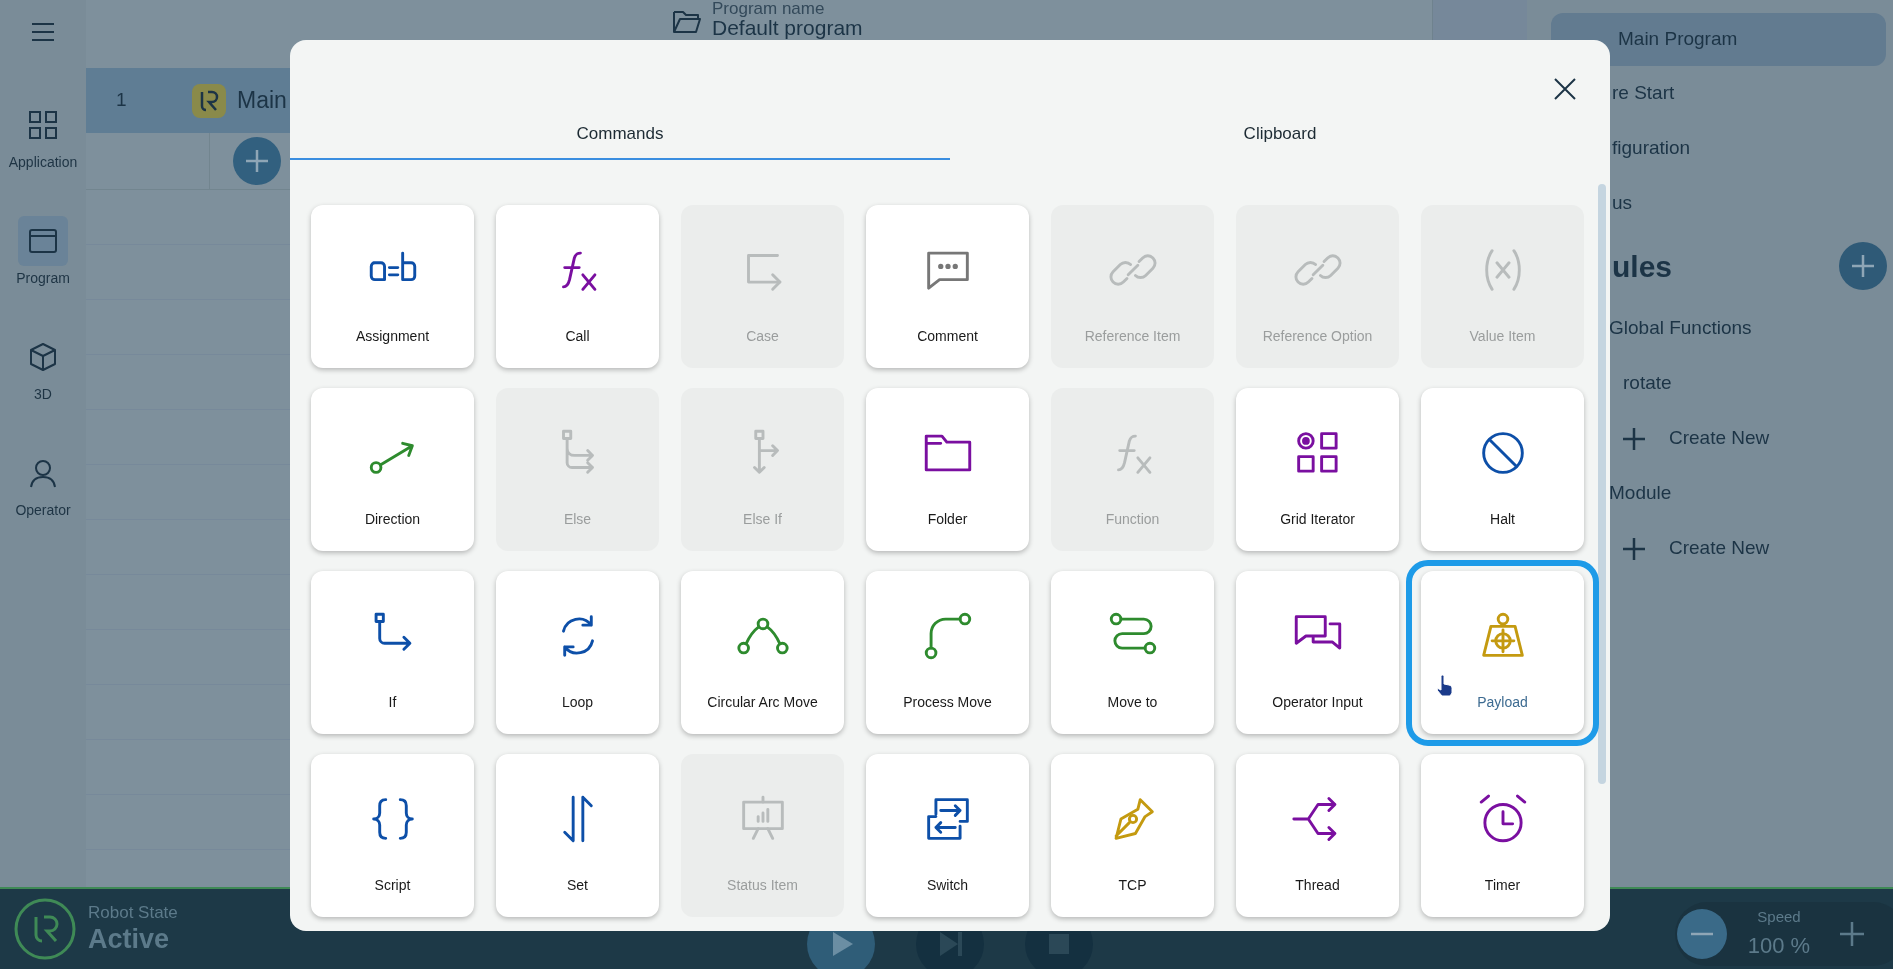 The width and height of the screenshot is (1893, 969). Describe the element at coordinates (43, 125) in the screenshot. I see `grid-icon` at that location.